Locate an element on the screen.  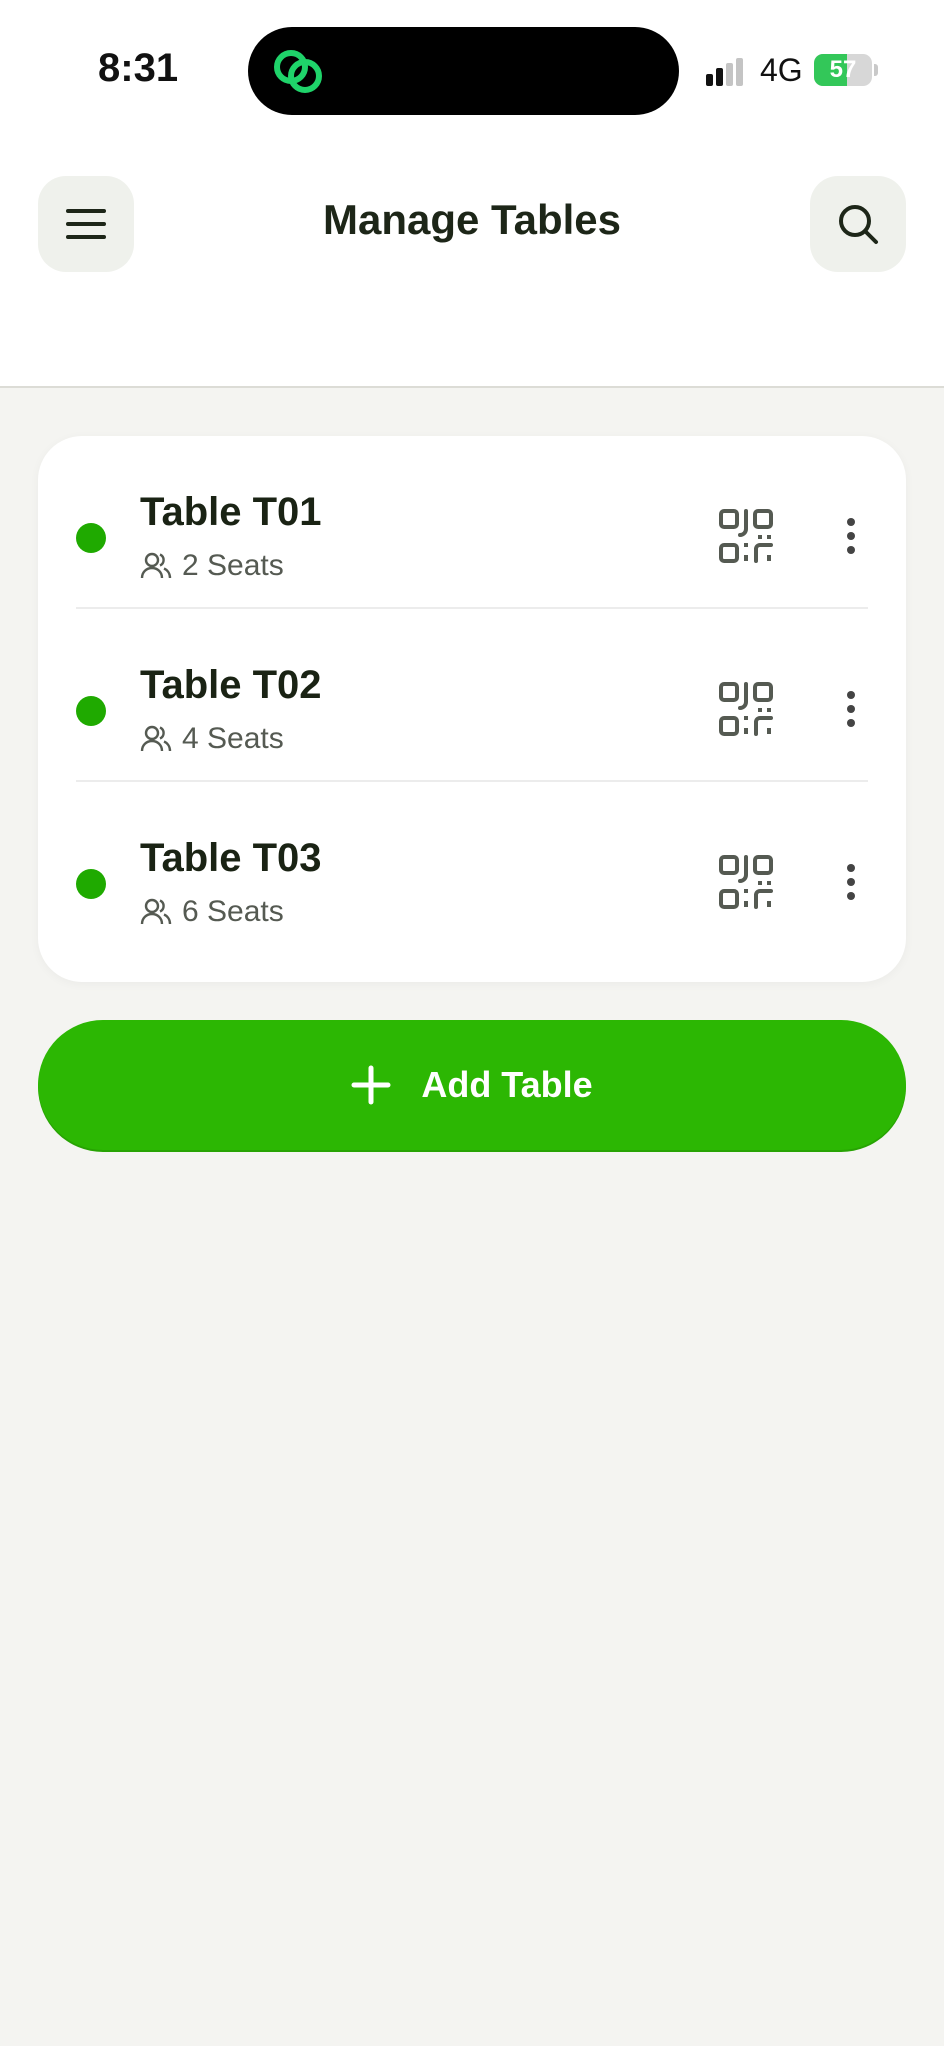
table-name: Table T02 is located at coordinates (231, 685).